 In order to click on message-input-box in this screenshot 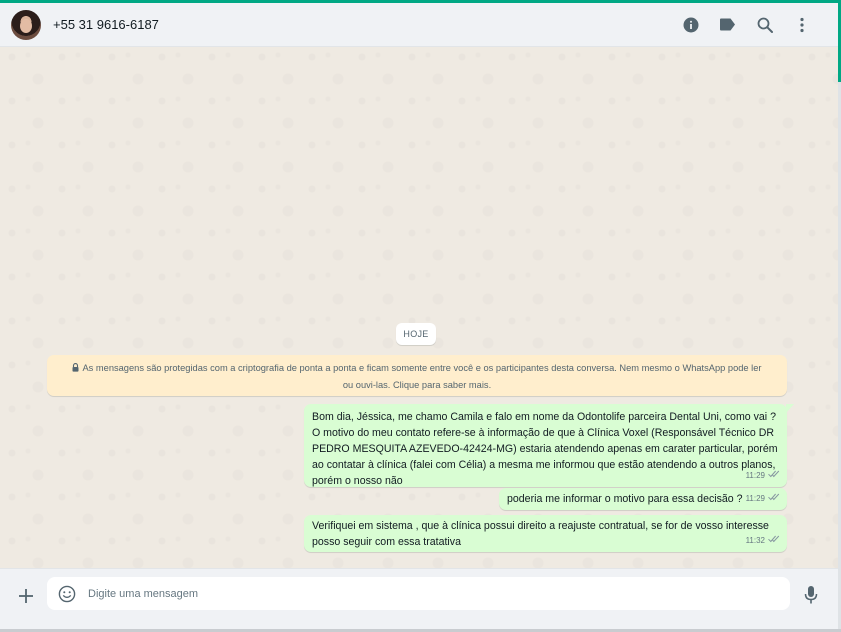, I will do `click(418, 593)`.